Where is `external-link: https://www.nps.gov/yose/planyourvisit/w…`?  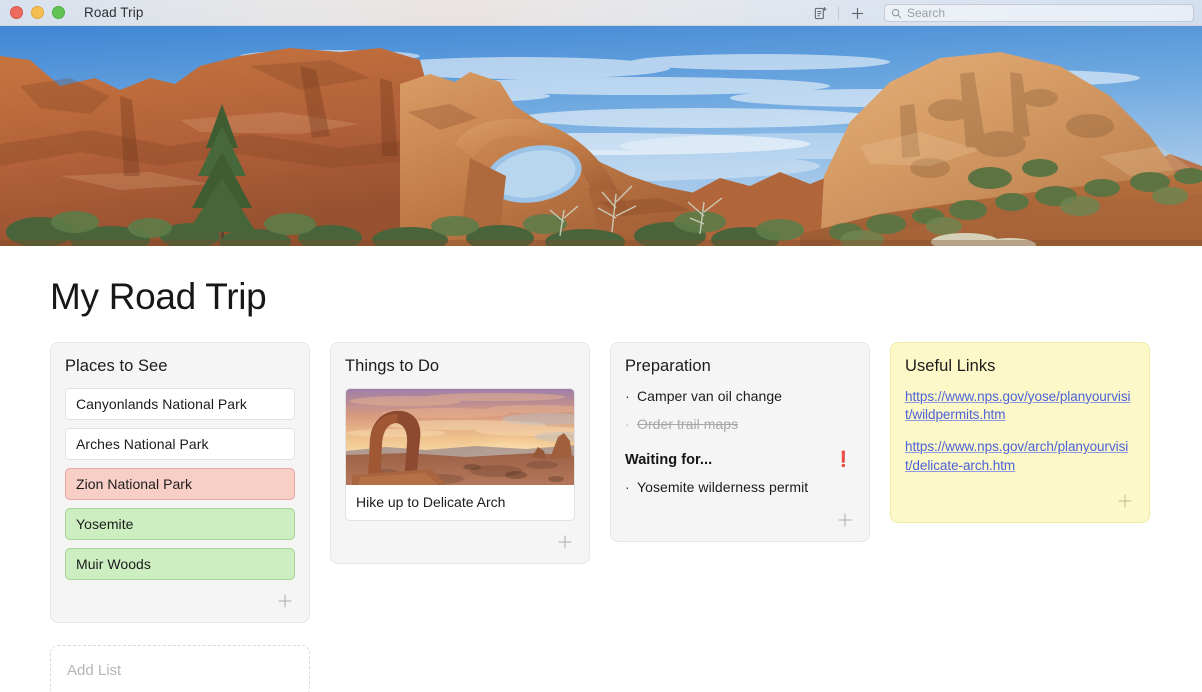 external-link: https://www.nps.gov/yose/planyourvisit/w… is located at coordinates (1020, 406).